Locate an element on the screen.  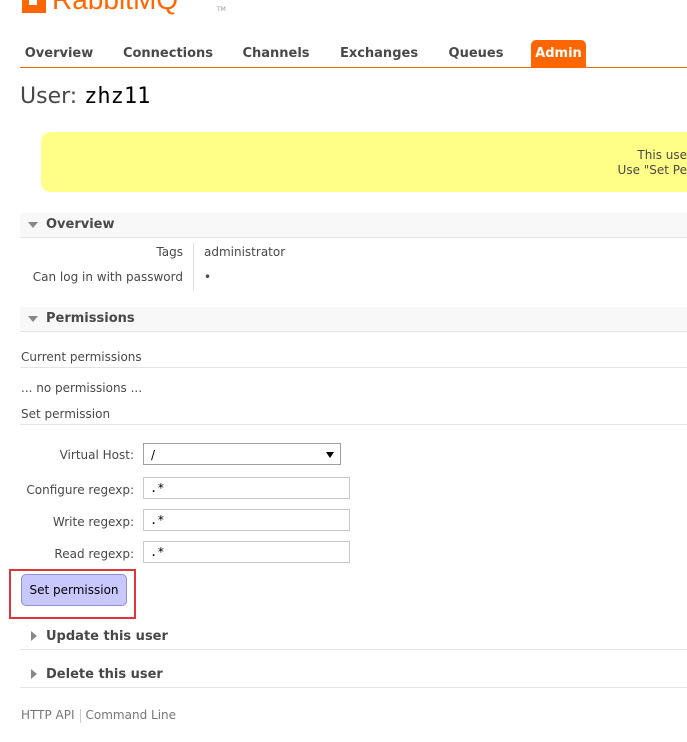
tab-connections: Connections is located at coordinates (168, 53).